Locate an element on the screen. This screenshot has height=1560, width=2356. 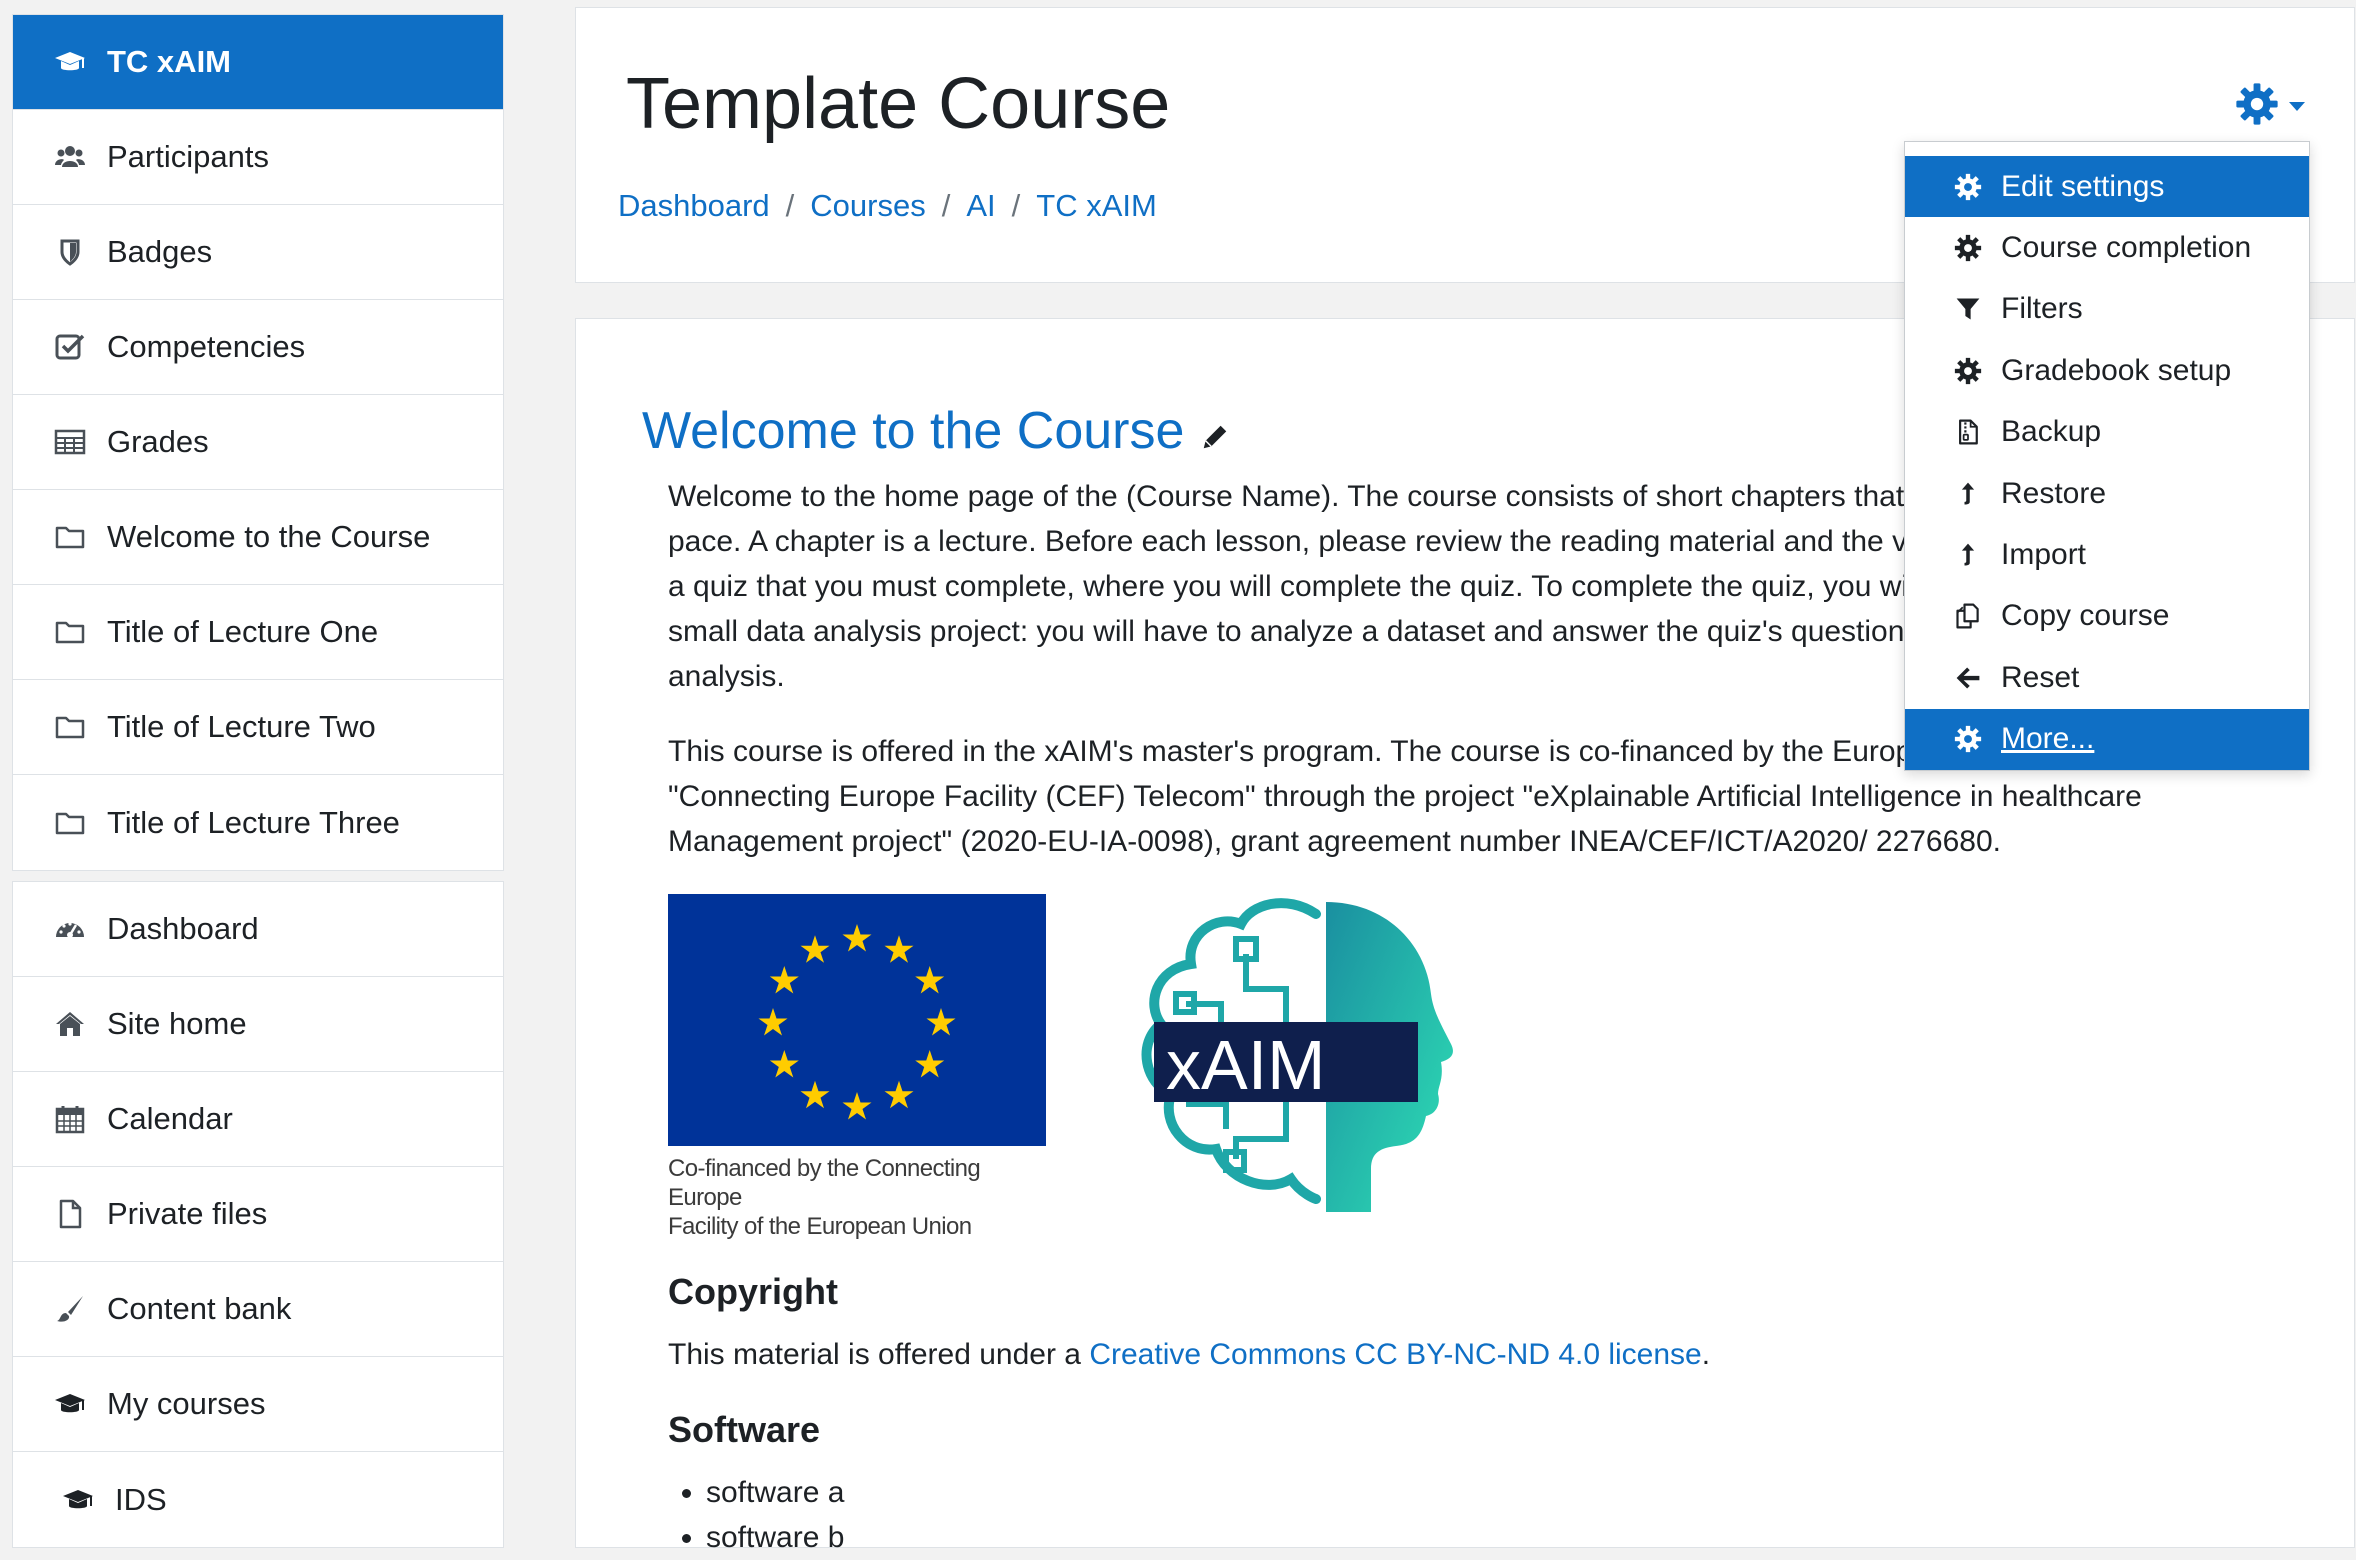
menu-item-label: Backup is located at coordinates (2051, 432).